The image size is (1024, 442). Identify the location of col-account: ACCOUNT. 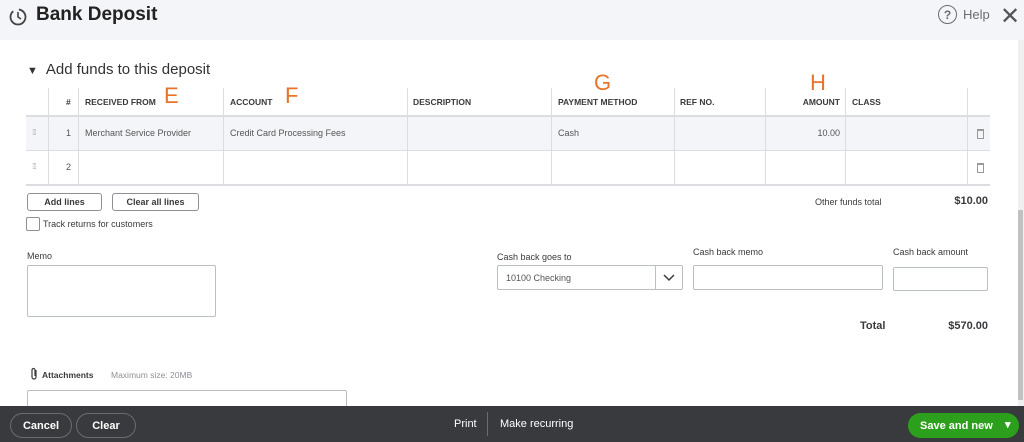
(251, 102).